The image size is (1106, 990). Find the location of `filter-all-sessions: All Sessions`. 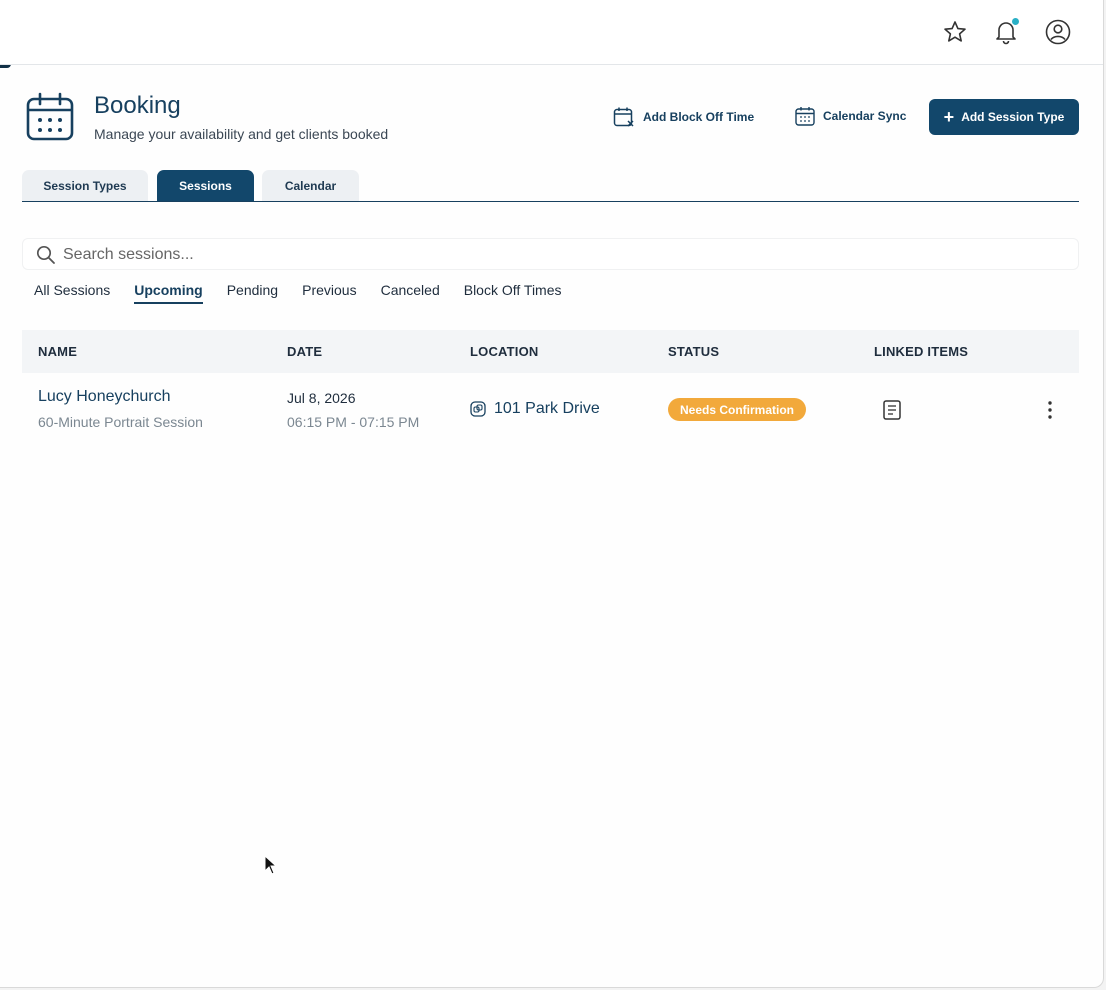

filter-all-sessions: All Sessions is located at coordinates (72, 293).